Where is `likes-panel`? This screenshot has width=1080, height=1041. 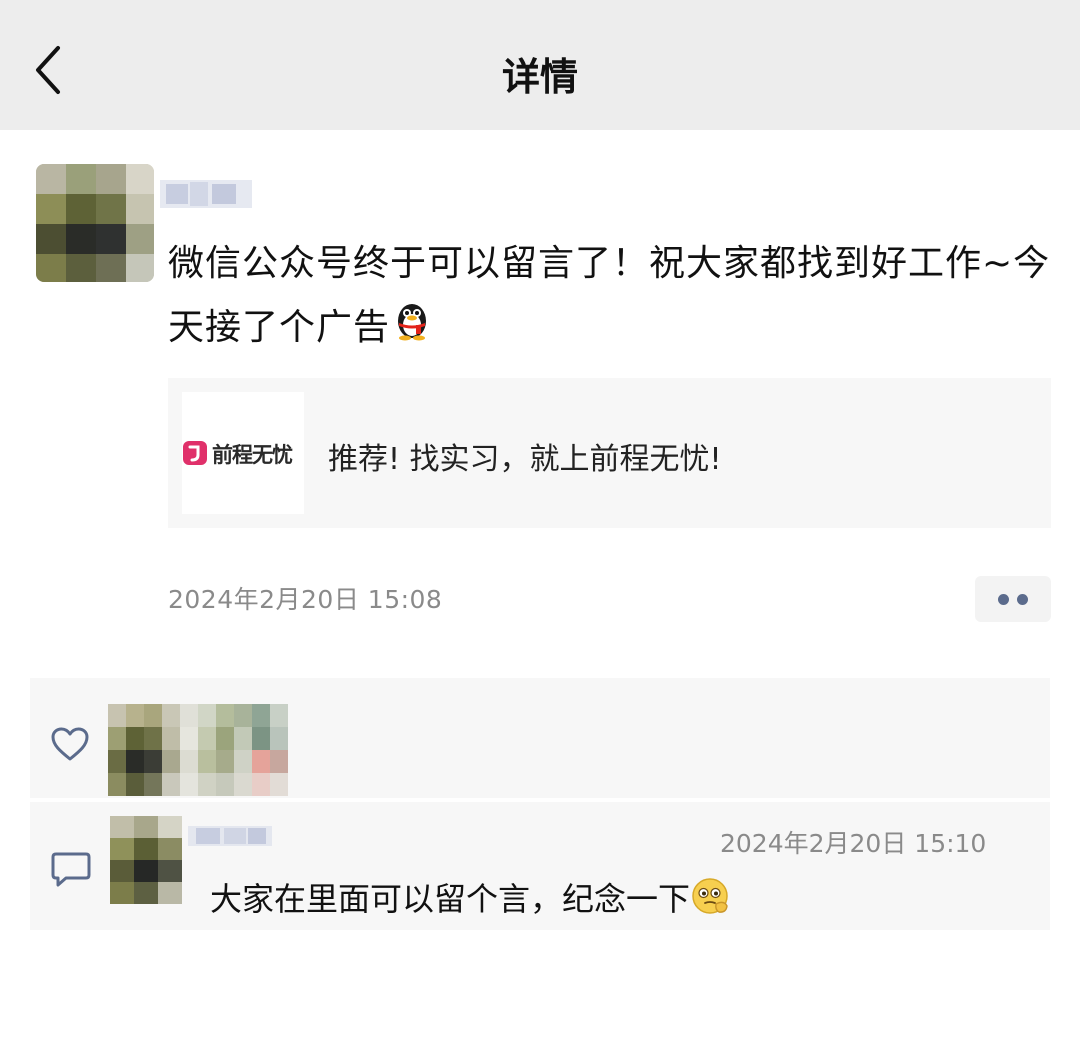 likes-panel is located at coordinates (540, 738).